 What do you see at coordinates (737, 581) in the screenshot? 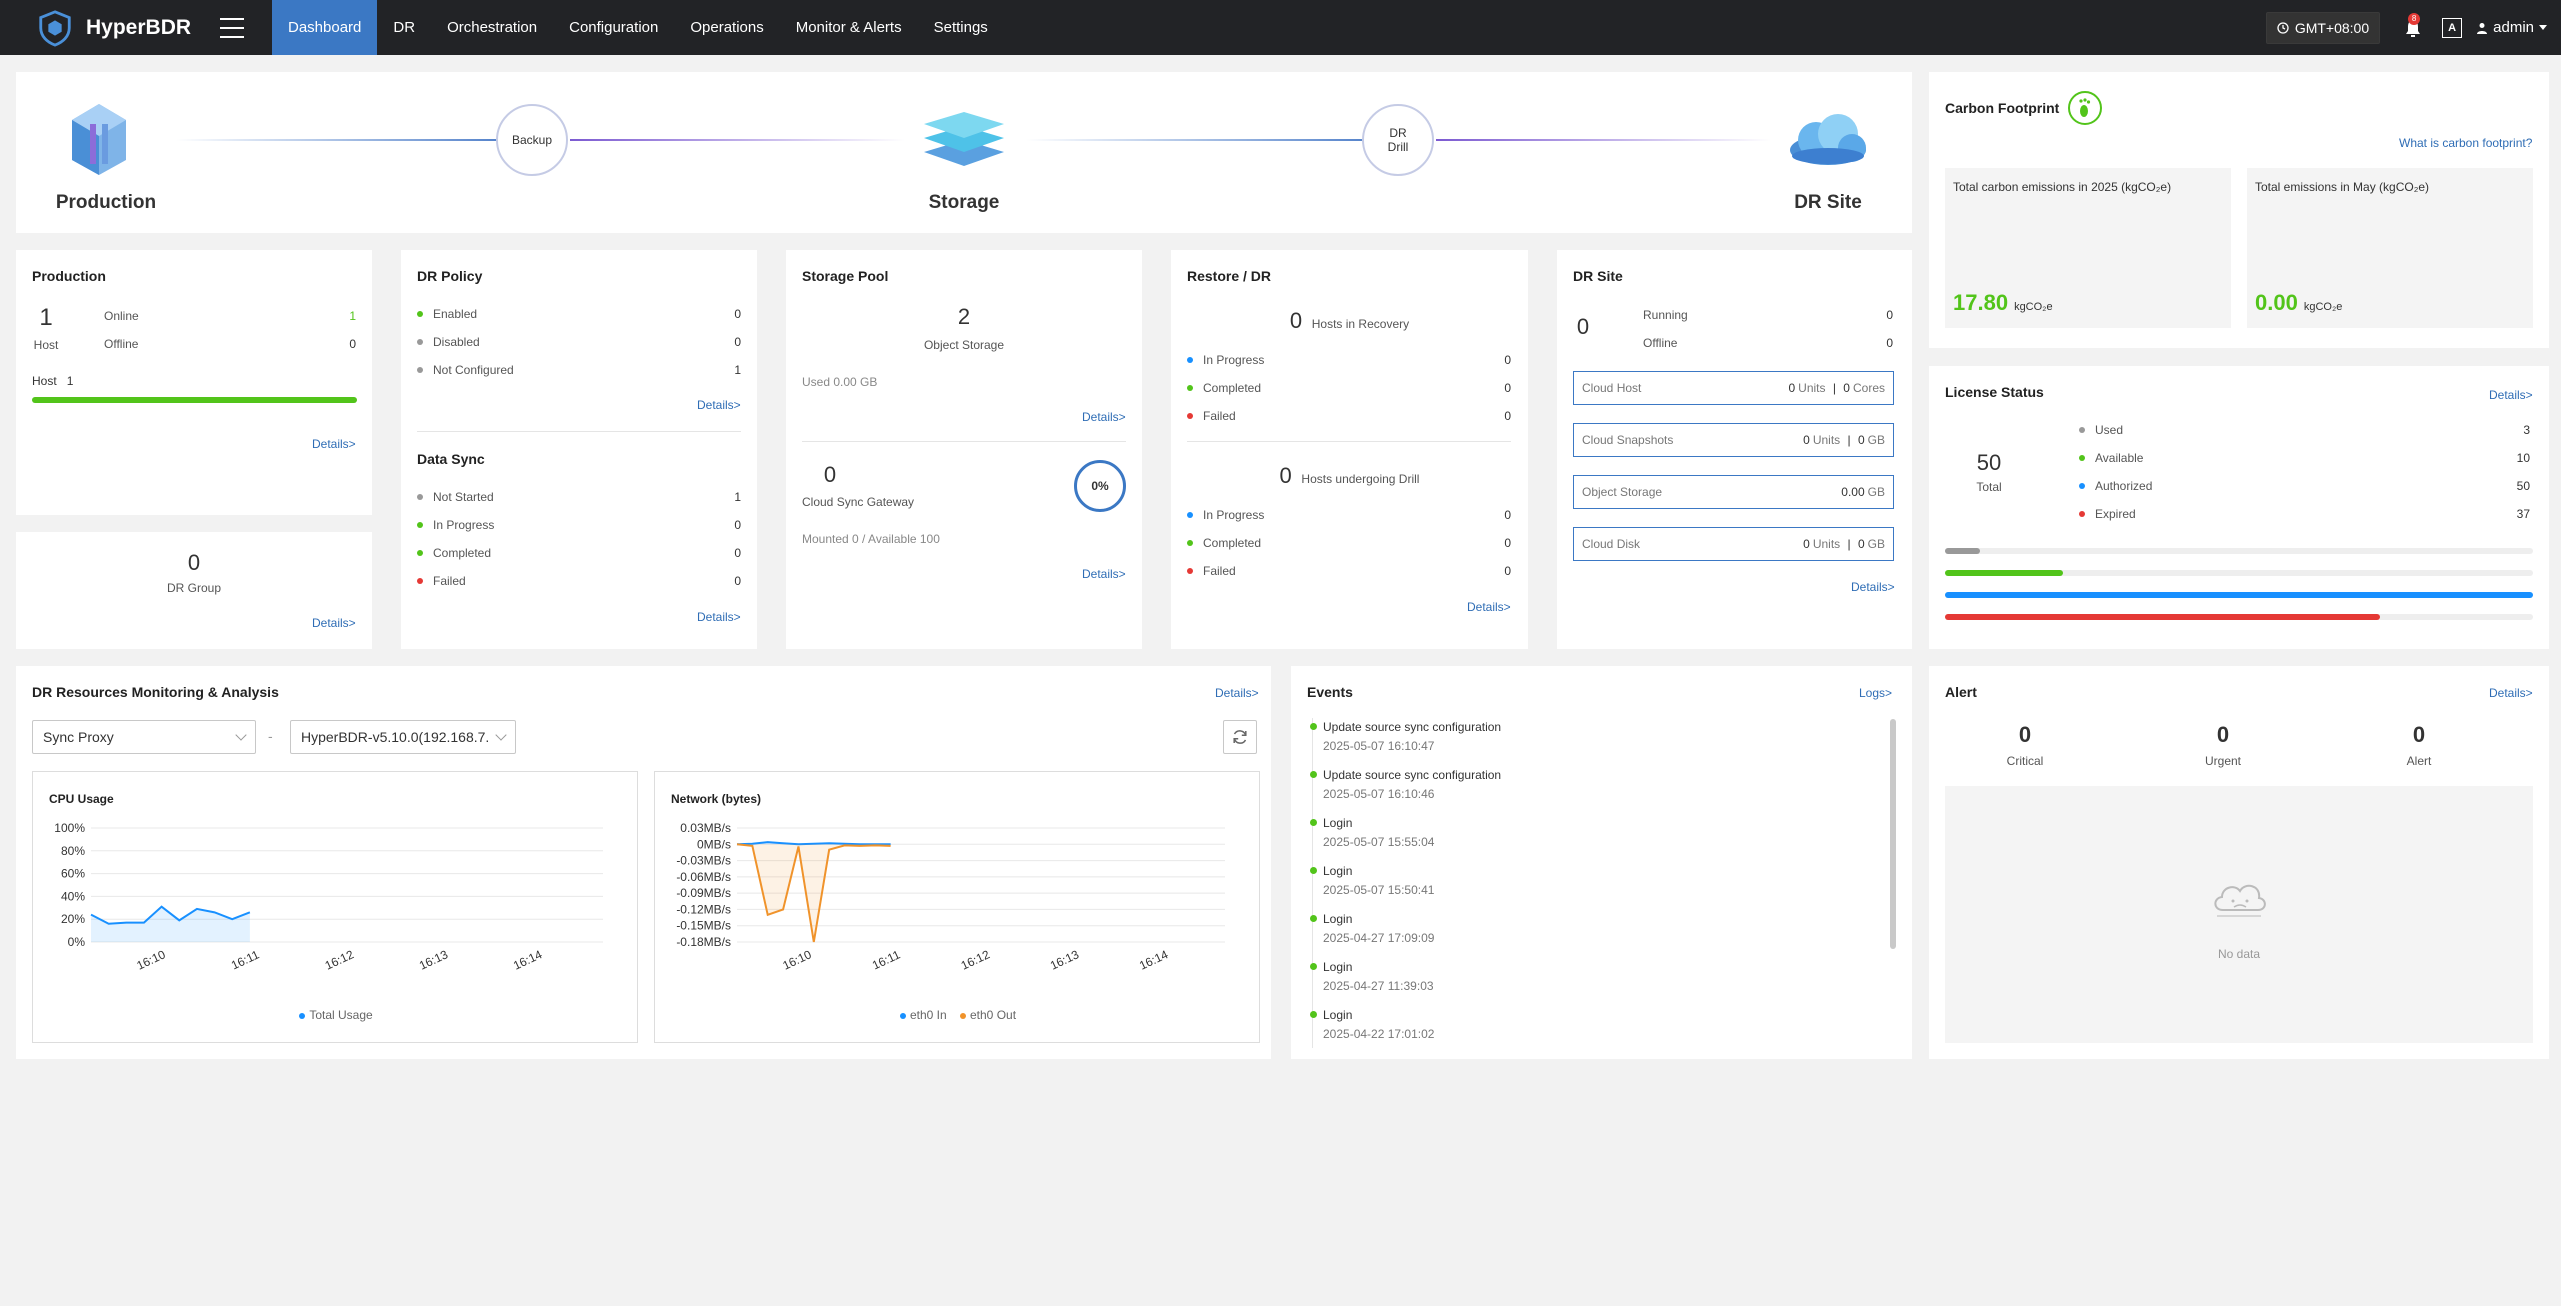
I see `data-sync-value: 0` at bounding box center [737, 581].